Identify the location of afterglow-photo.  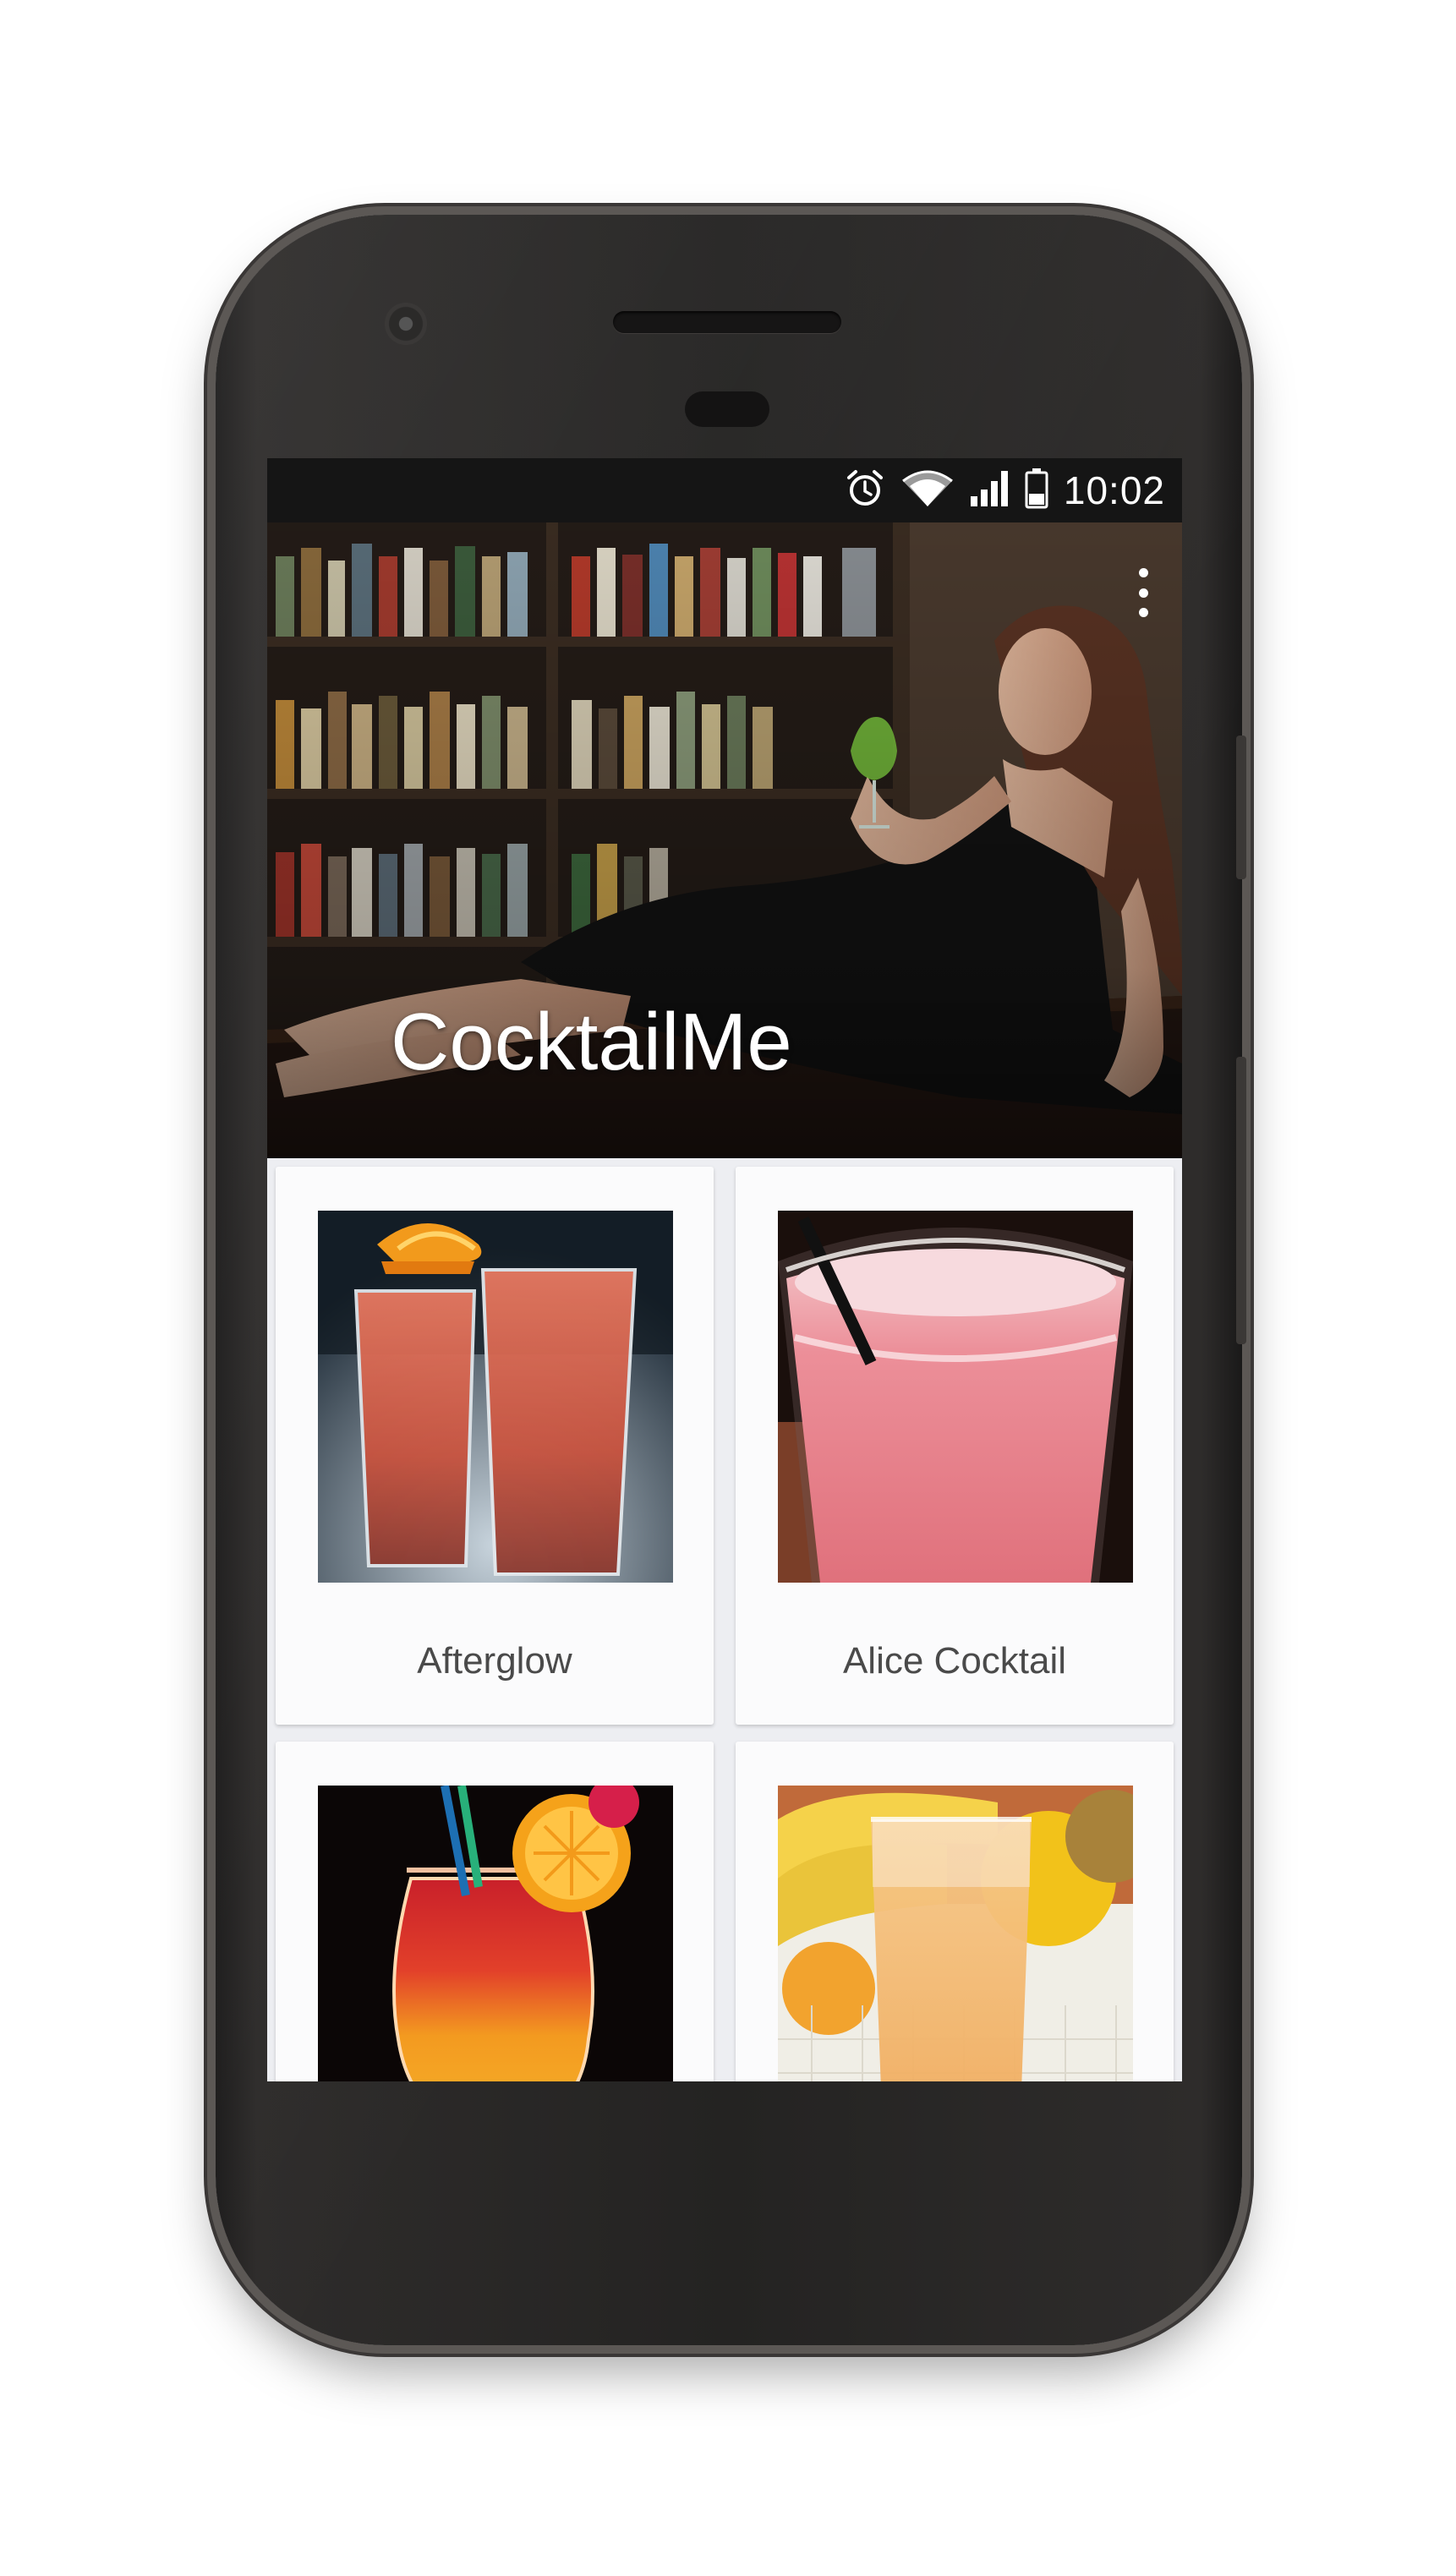
(495, 1397).